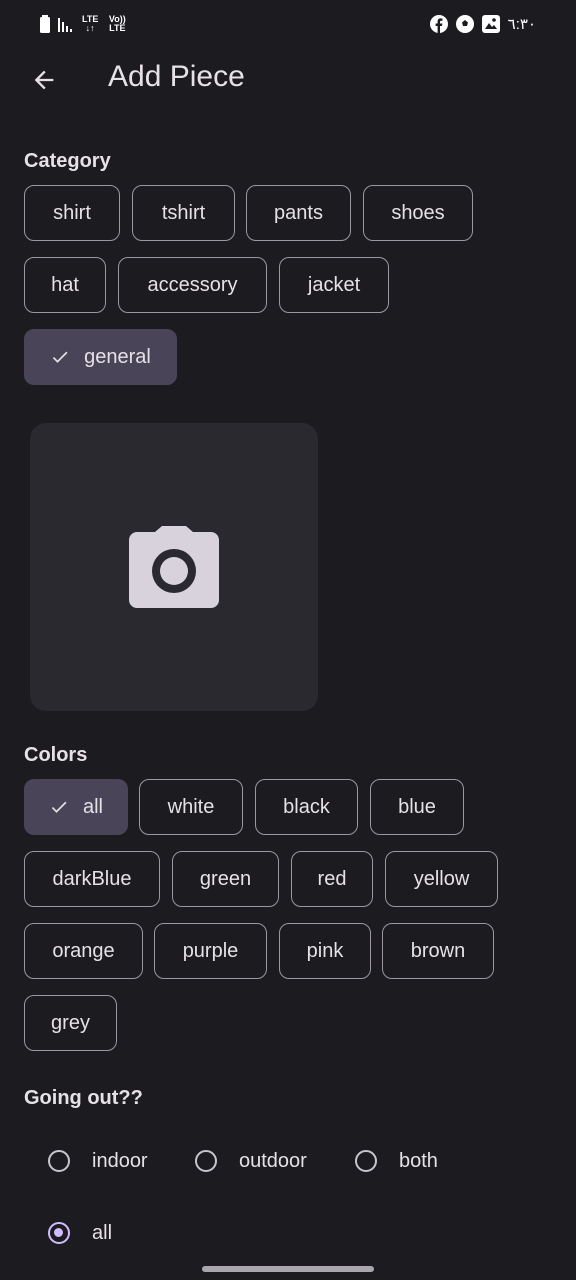  I want to click on chip-label: orange, so click(83, 950).